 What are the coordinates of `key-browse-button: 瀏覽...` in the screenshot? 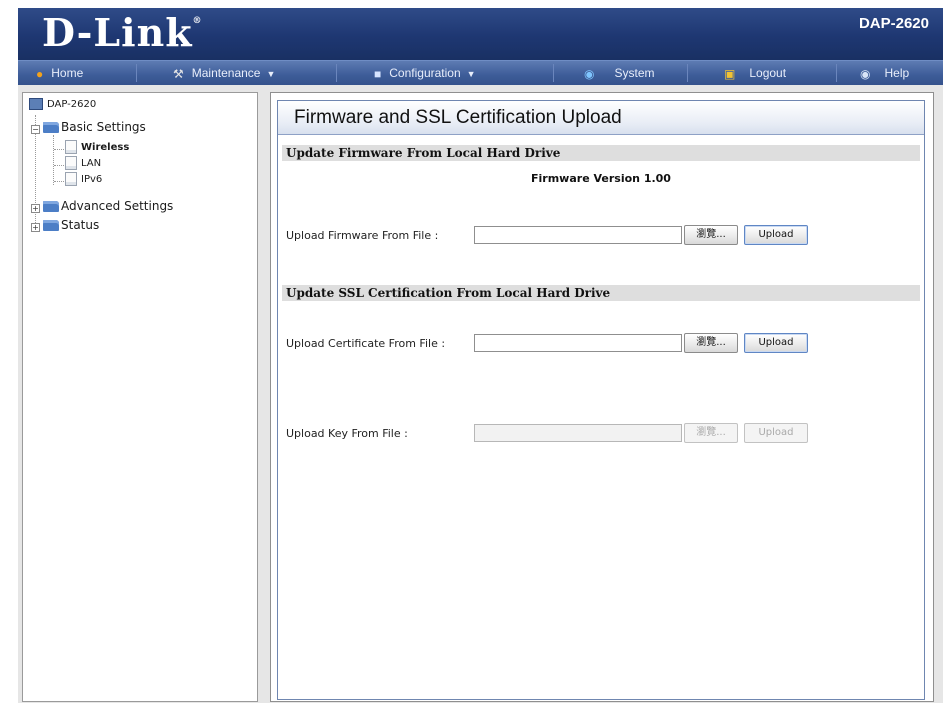 It's located at (711, 433).